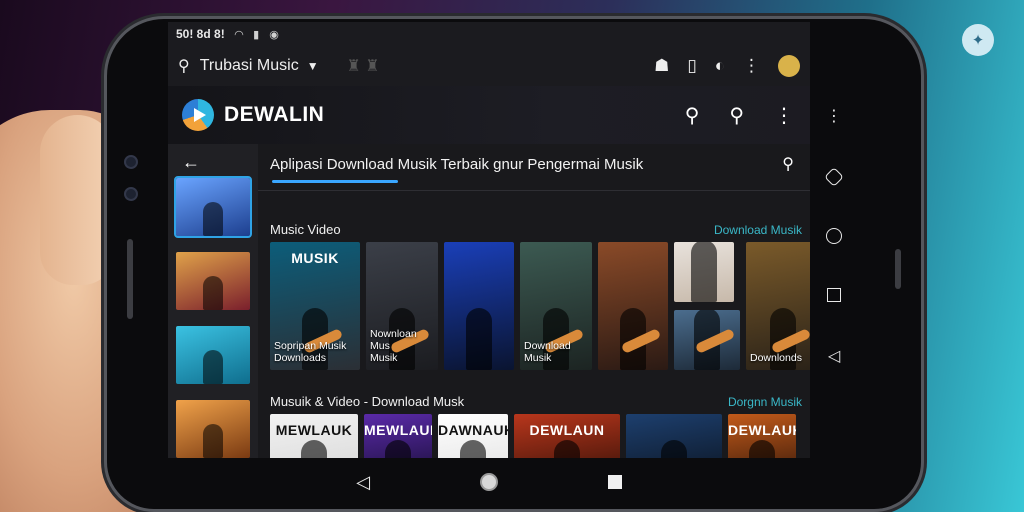  What do you see at coordinates (489, 34) in the screenshot?
I see `status-bar: 50! 8d 8! ◠ ▮ ◉` at bounding box center [489, 34].